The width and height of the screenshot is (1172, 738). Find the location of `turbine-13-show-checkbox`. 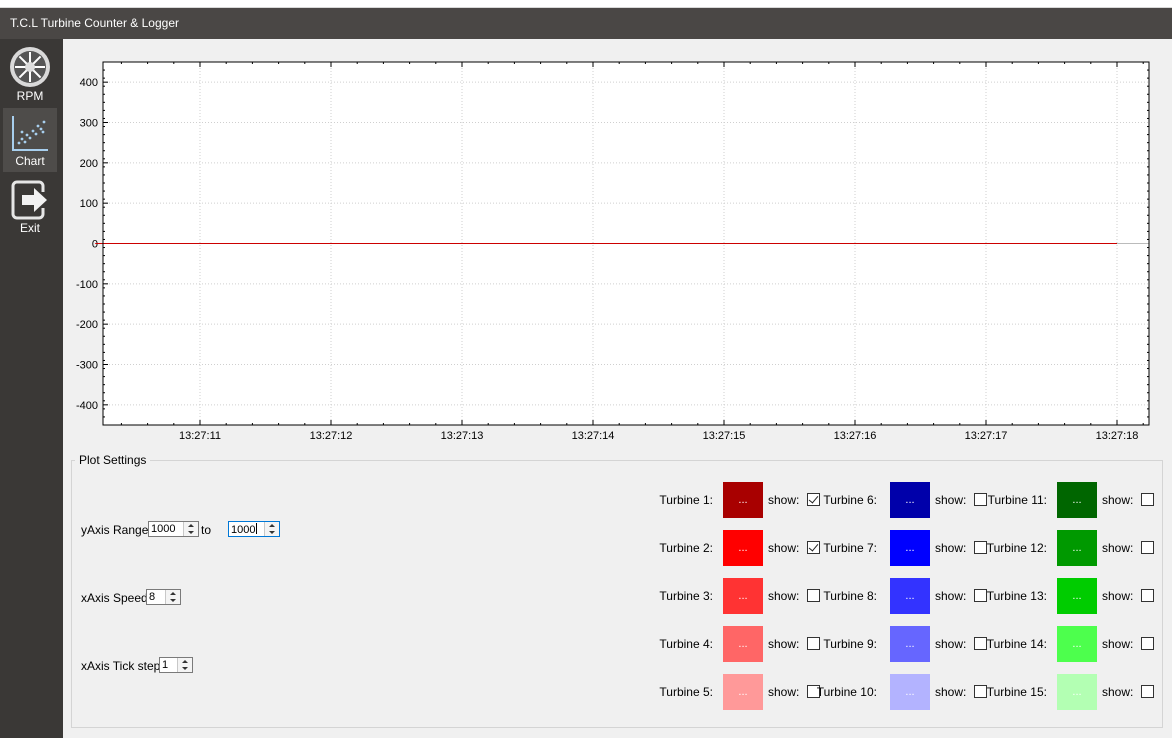

turbine-13-show-checkbox is located at coordinates (1147, 595).